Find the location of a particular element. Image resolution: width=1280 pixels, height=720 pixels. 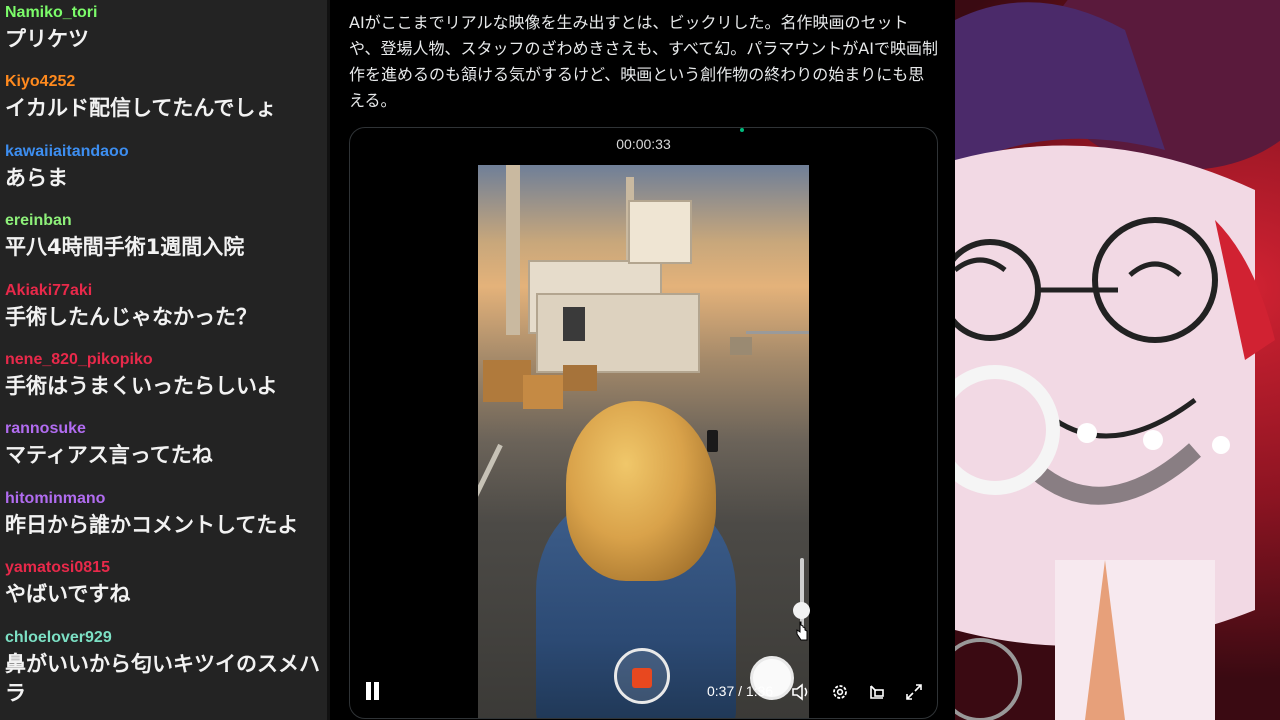

chat-text: 鼻がいいから匂いキツイのスメハラ is located at coordinates (162, 678).